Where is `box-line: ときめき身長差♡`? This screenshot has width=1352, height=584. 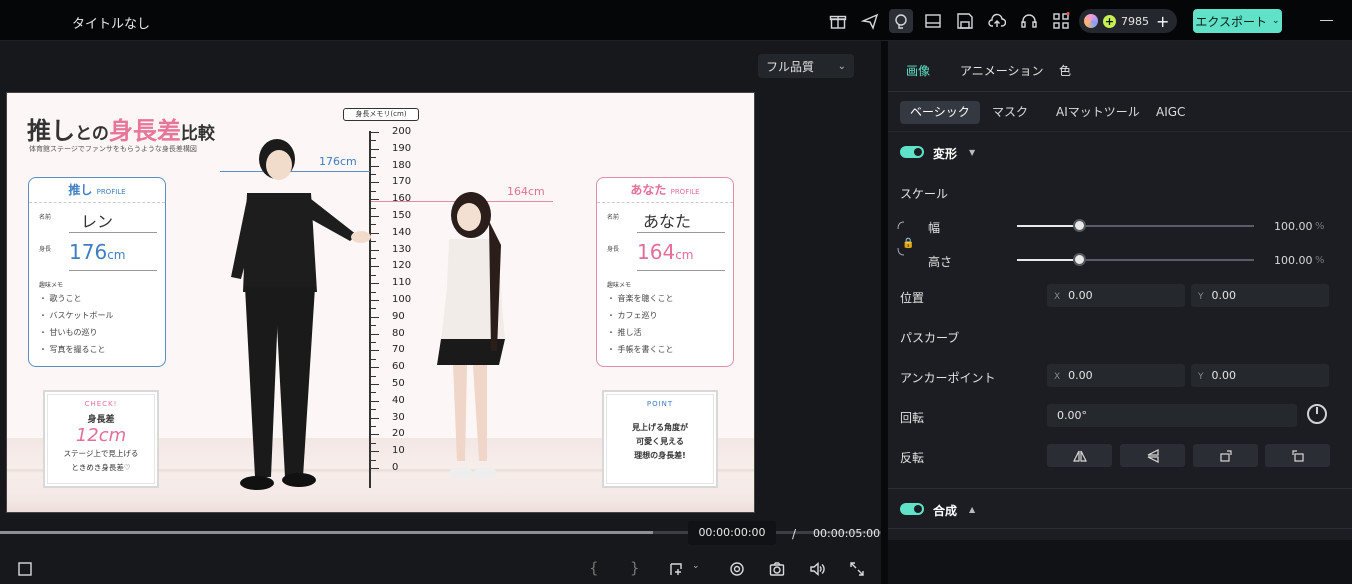 box-line: ときめき身長差♡ is located at coordinates (101, 467).